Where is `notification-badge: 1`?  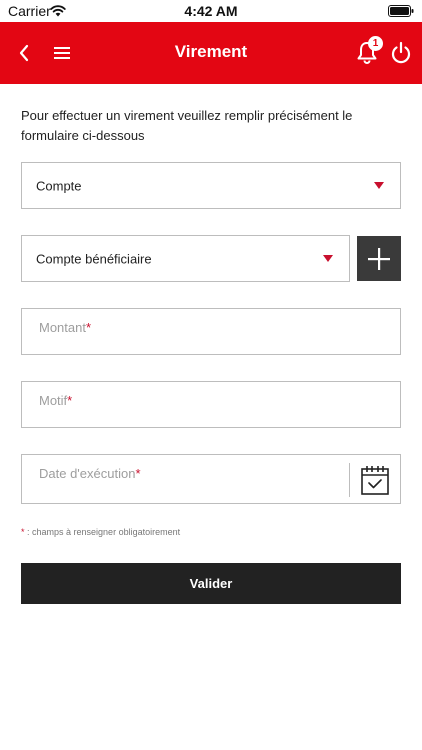 notification-badge: 1 is located at coordinates (375, 43).